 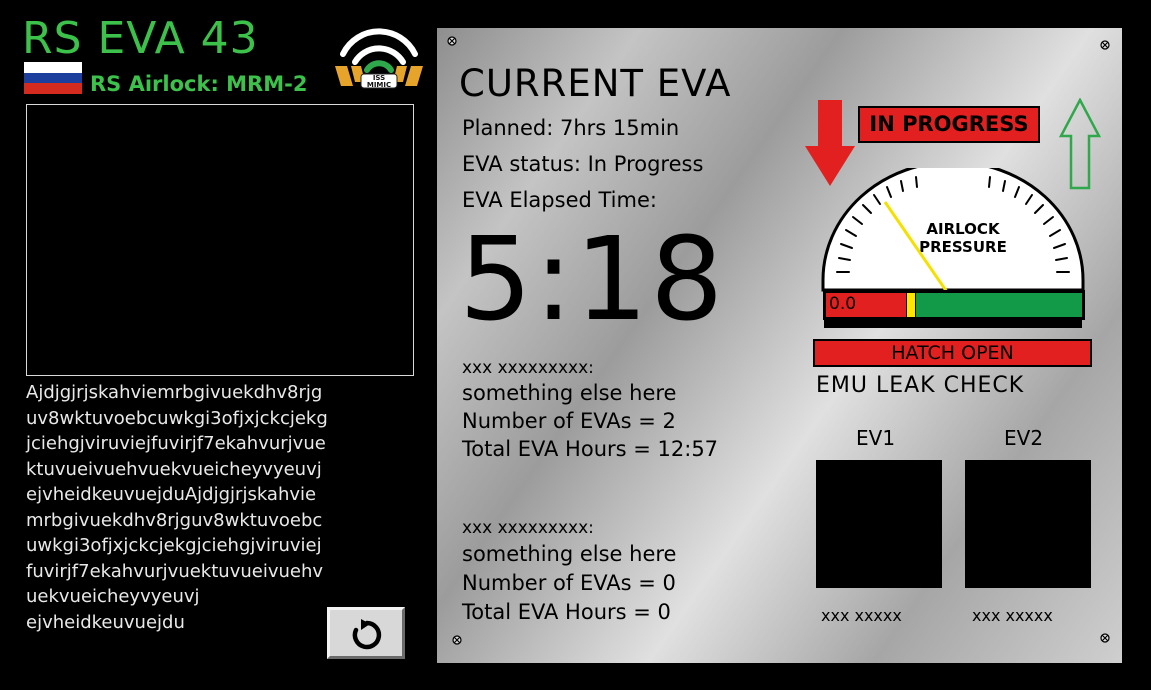 I want to click on elapsed-time-label: EVA Elapsed Time:, so click(x=559, y=200).